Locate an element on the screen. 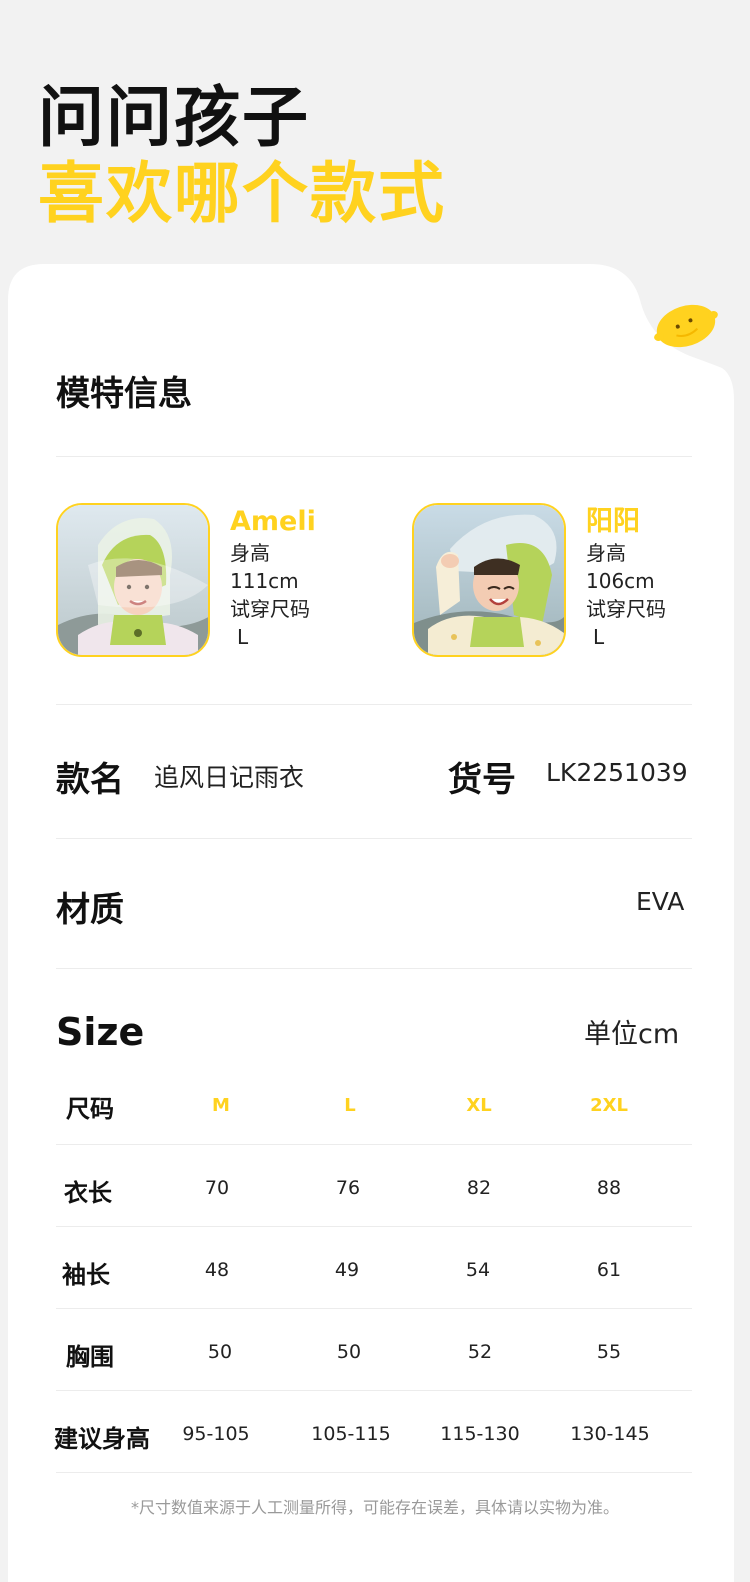 This screenshot has width=750, height=1582. size-table-header-row: 尺码 M L XL 2XL is located at coordinates (374, 1110).